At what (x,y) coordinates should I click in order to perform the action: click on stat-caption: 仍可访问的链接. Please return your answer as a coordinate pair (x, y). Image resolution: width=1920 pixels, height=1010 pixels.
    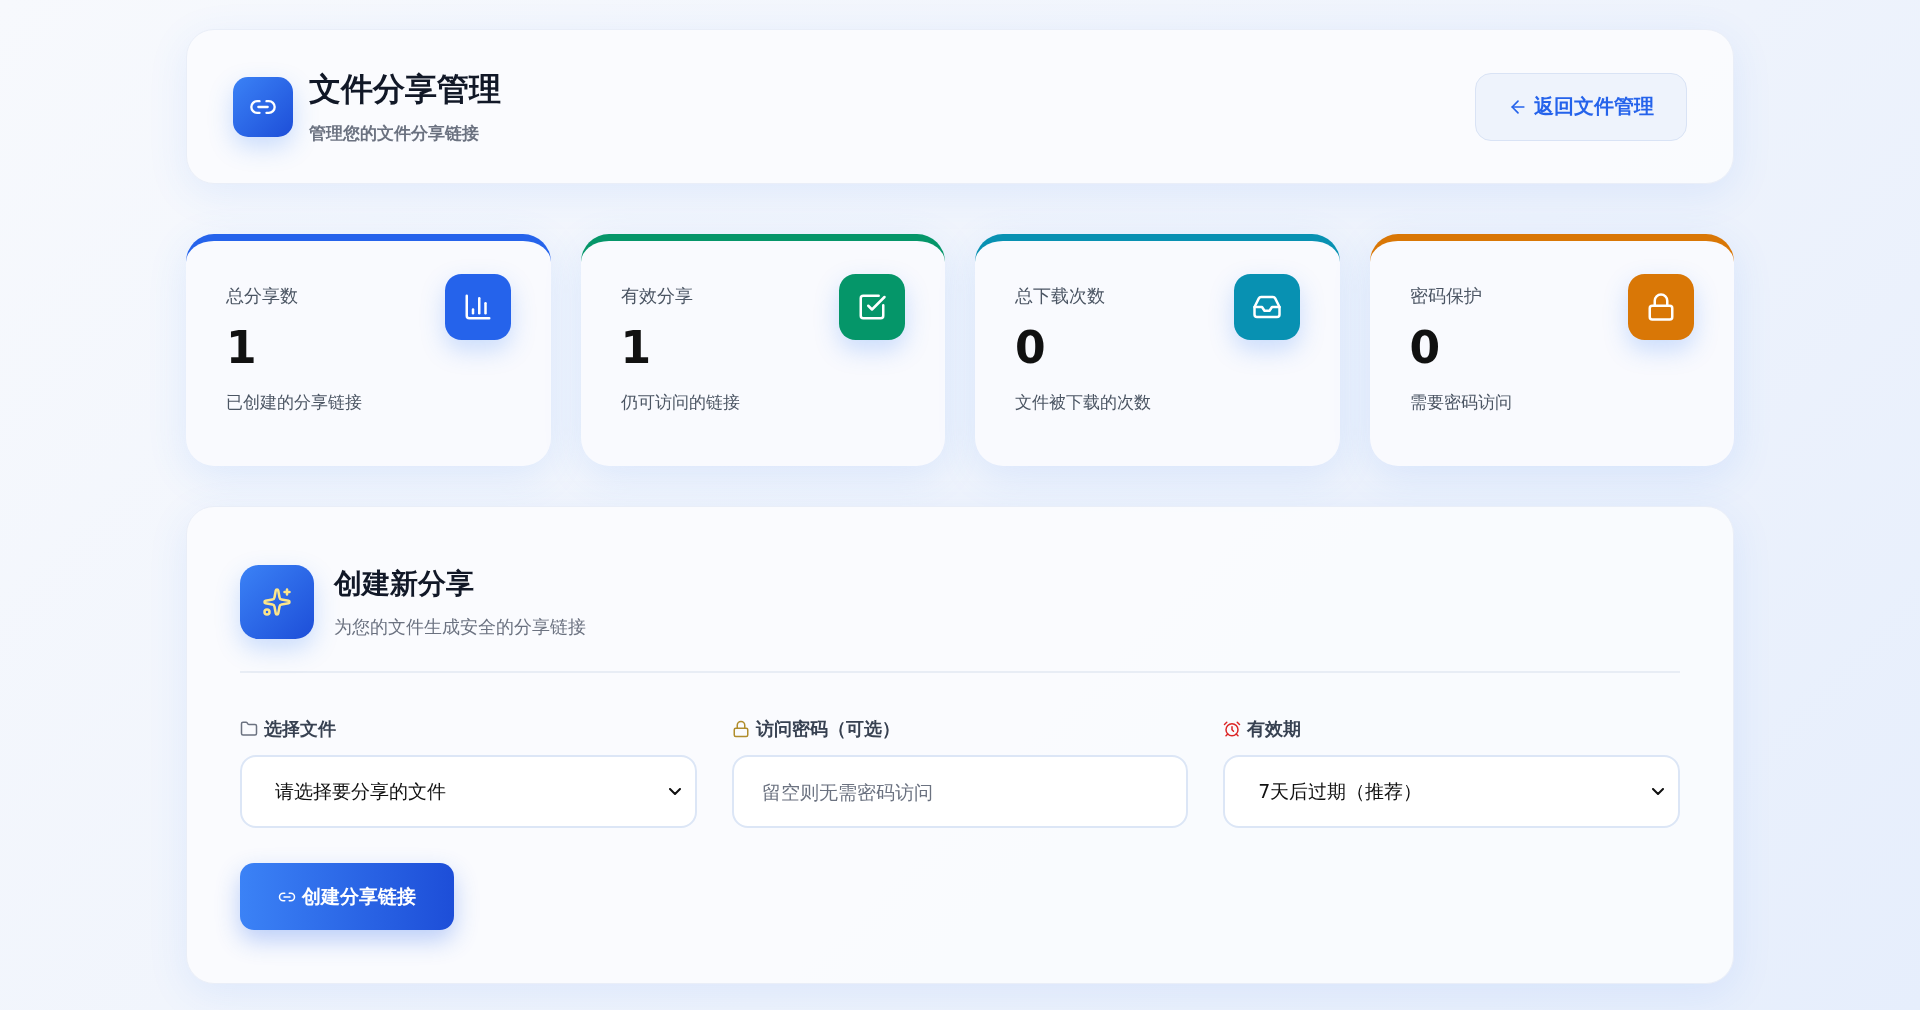
    Looking at the image, I should click on (680, 402).